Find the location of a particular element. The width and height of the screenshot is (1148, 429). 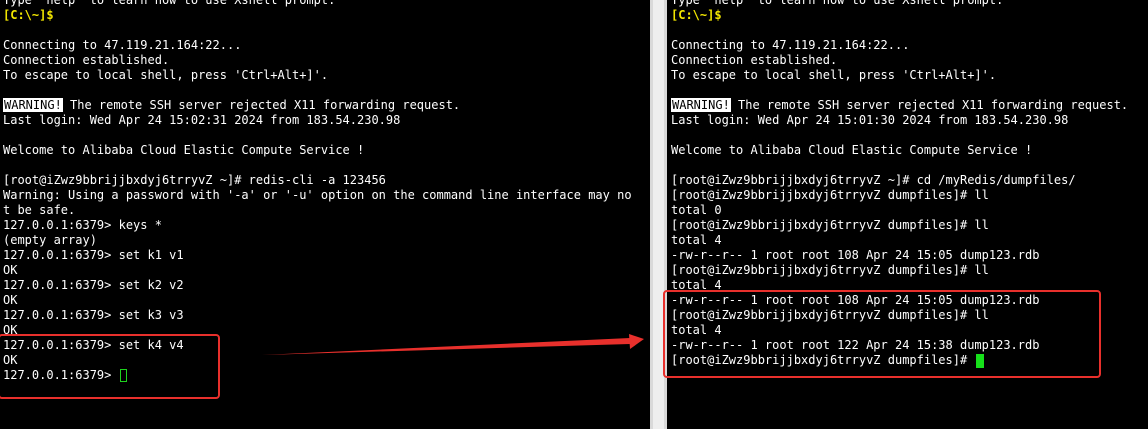

terminal-line: 127.0.0.1:6379> keys * is located at coordinates (82, 225).